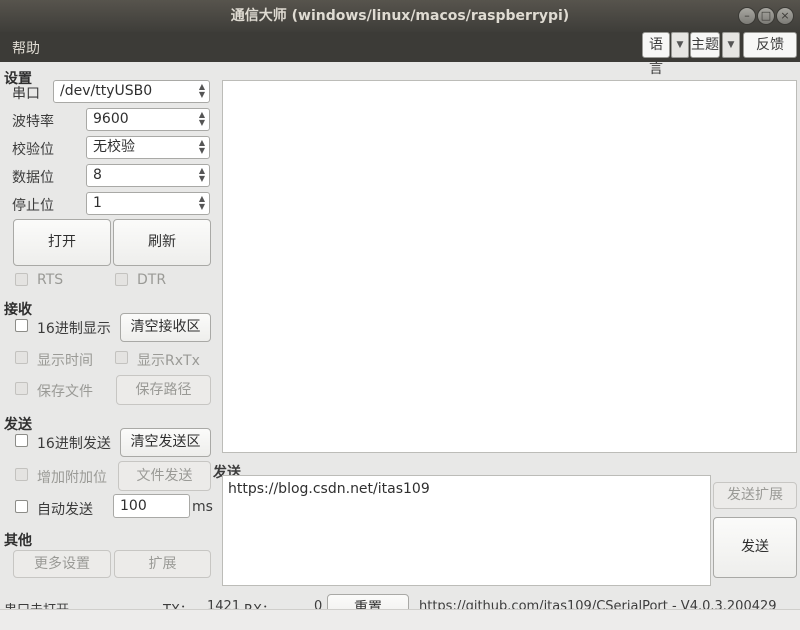 This screenshot has width=800, height=630. Describe the element at coordinates (770, 45) in the screenshot. I see `feedback-button: 反馈` at that location.